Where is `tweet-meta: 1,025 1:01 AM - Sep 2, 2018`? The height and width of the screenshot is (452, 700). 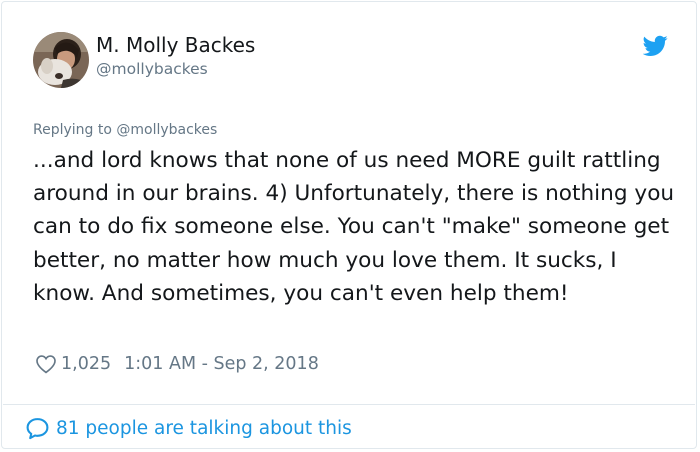
tweet-meta: 1,025 1:01 AM - Sep 2, 2018 is located at coordinates (177, 364).